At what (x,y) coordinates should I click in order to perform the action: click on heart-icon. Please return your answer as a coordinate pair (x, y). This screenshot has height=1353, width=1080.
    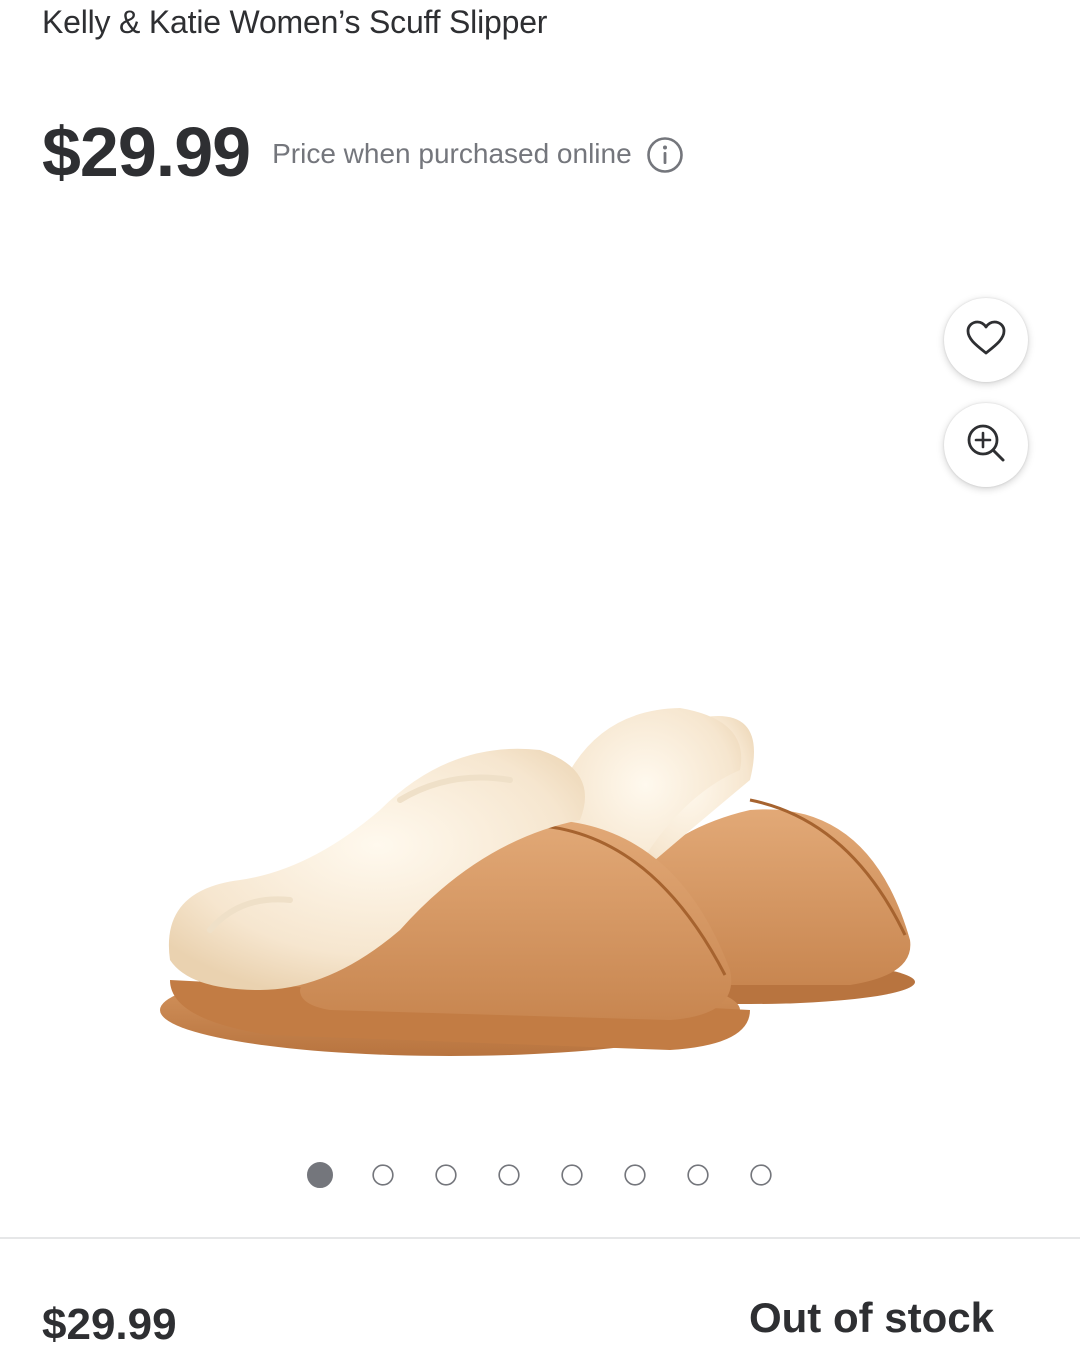
    Looking at the image, I should click on (986, 340).